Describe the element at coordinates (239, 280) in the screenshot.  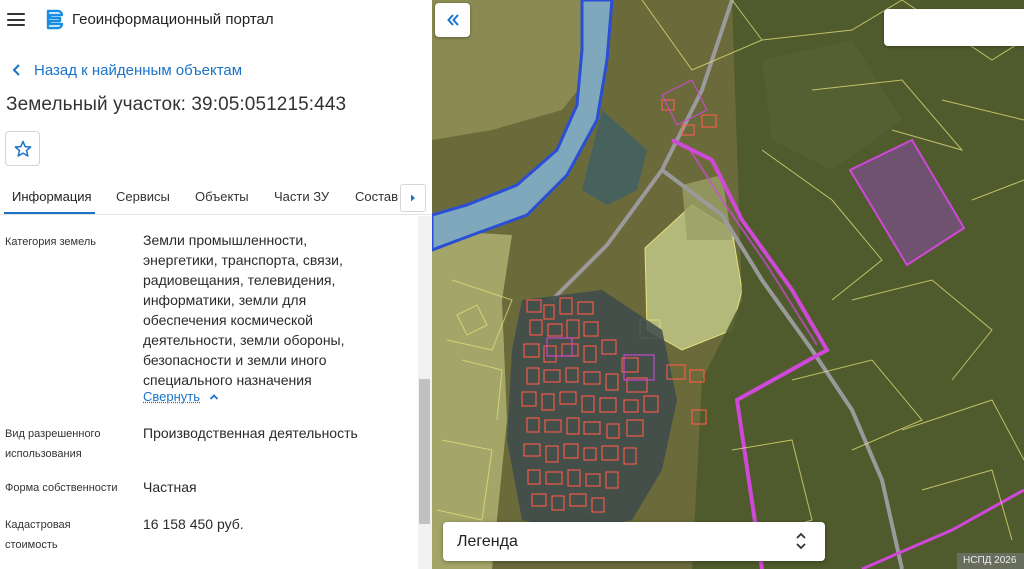
I see `category-value-line: радиовещания, телевидения,` at that location.